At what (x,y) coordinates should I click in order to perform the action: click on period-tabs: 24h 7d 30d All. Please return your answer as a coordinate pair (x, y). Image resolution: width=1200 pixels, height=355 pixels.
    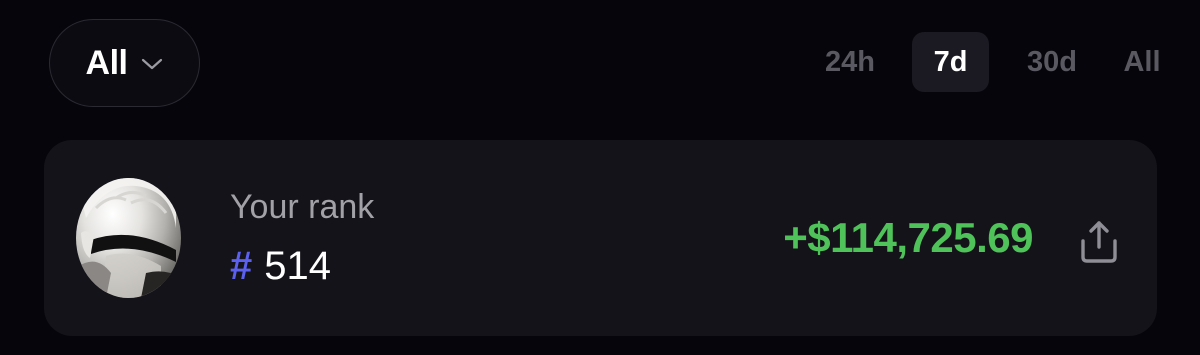
    Looking at the image, I should click on (990, 62).